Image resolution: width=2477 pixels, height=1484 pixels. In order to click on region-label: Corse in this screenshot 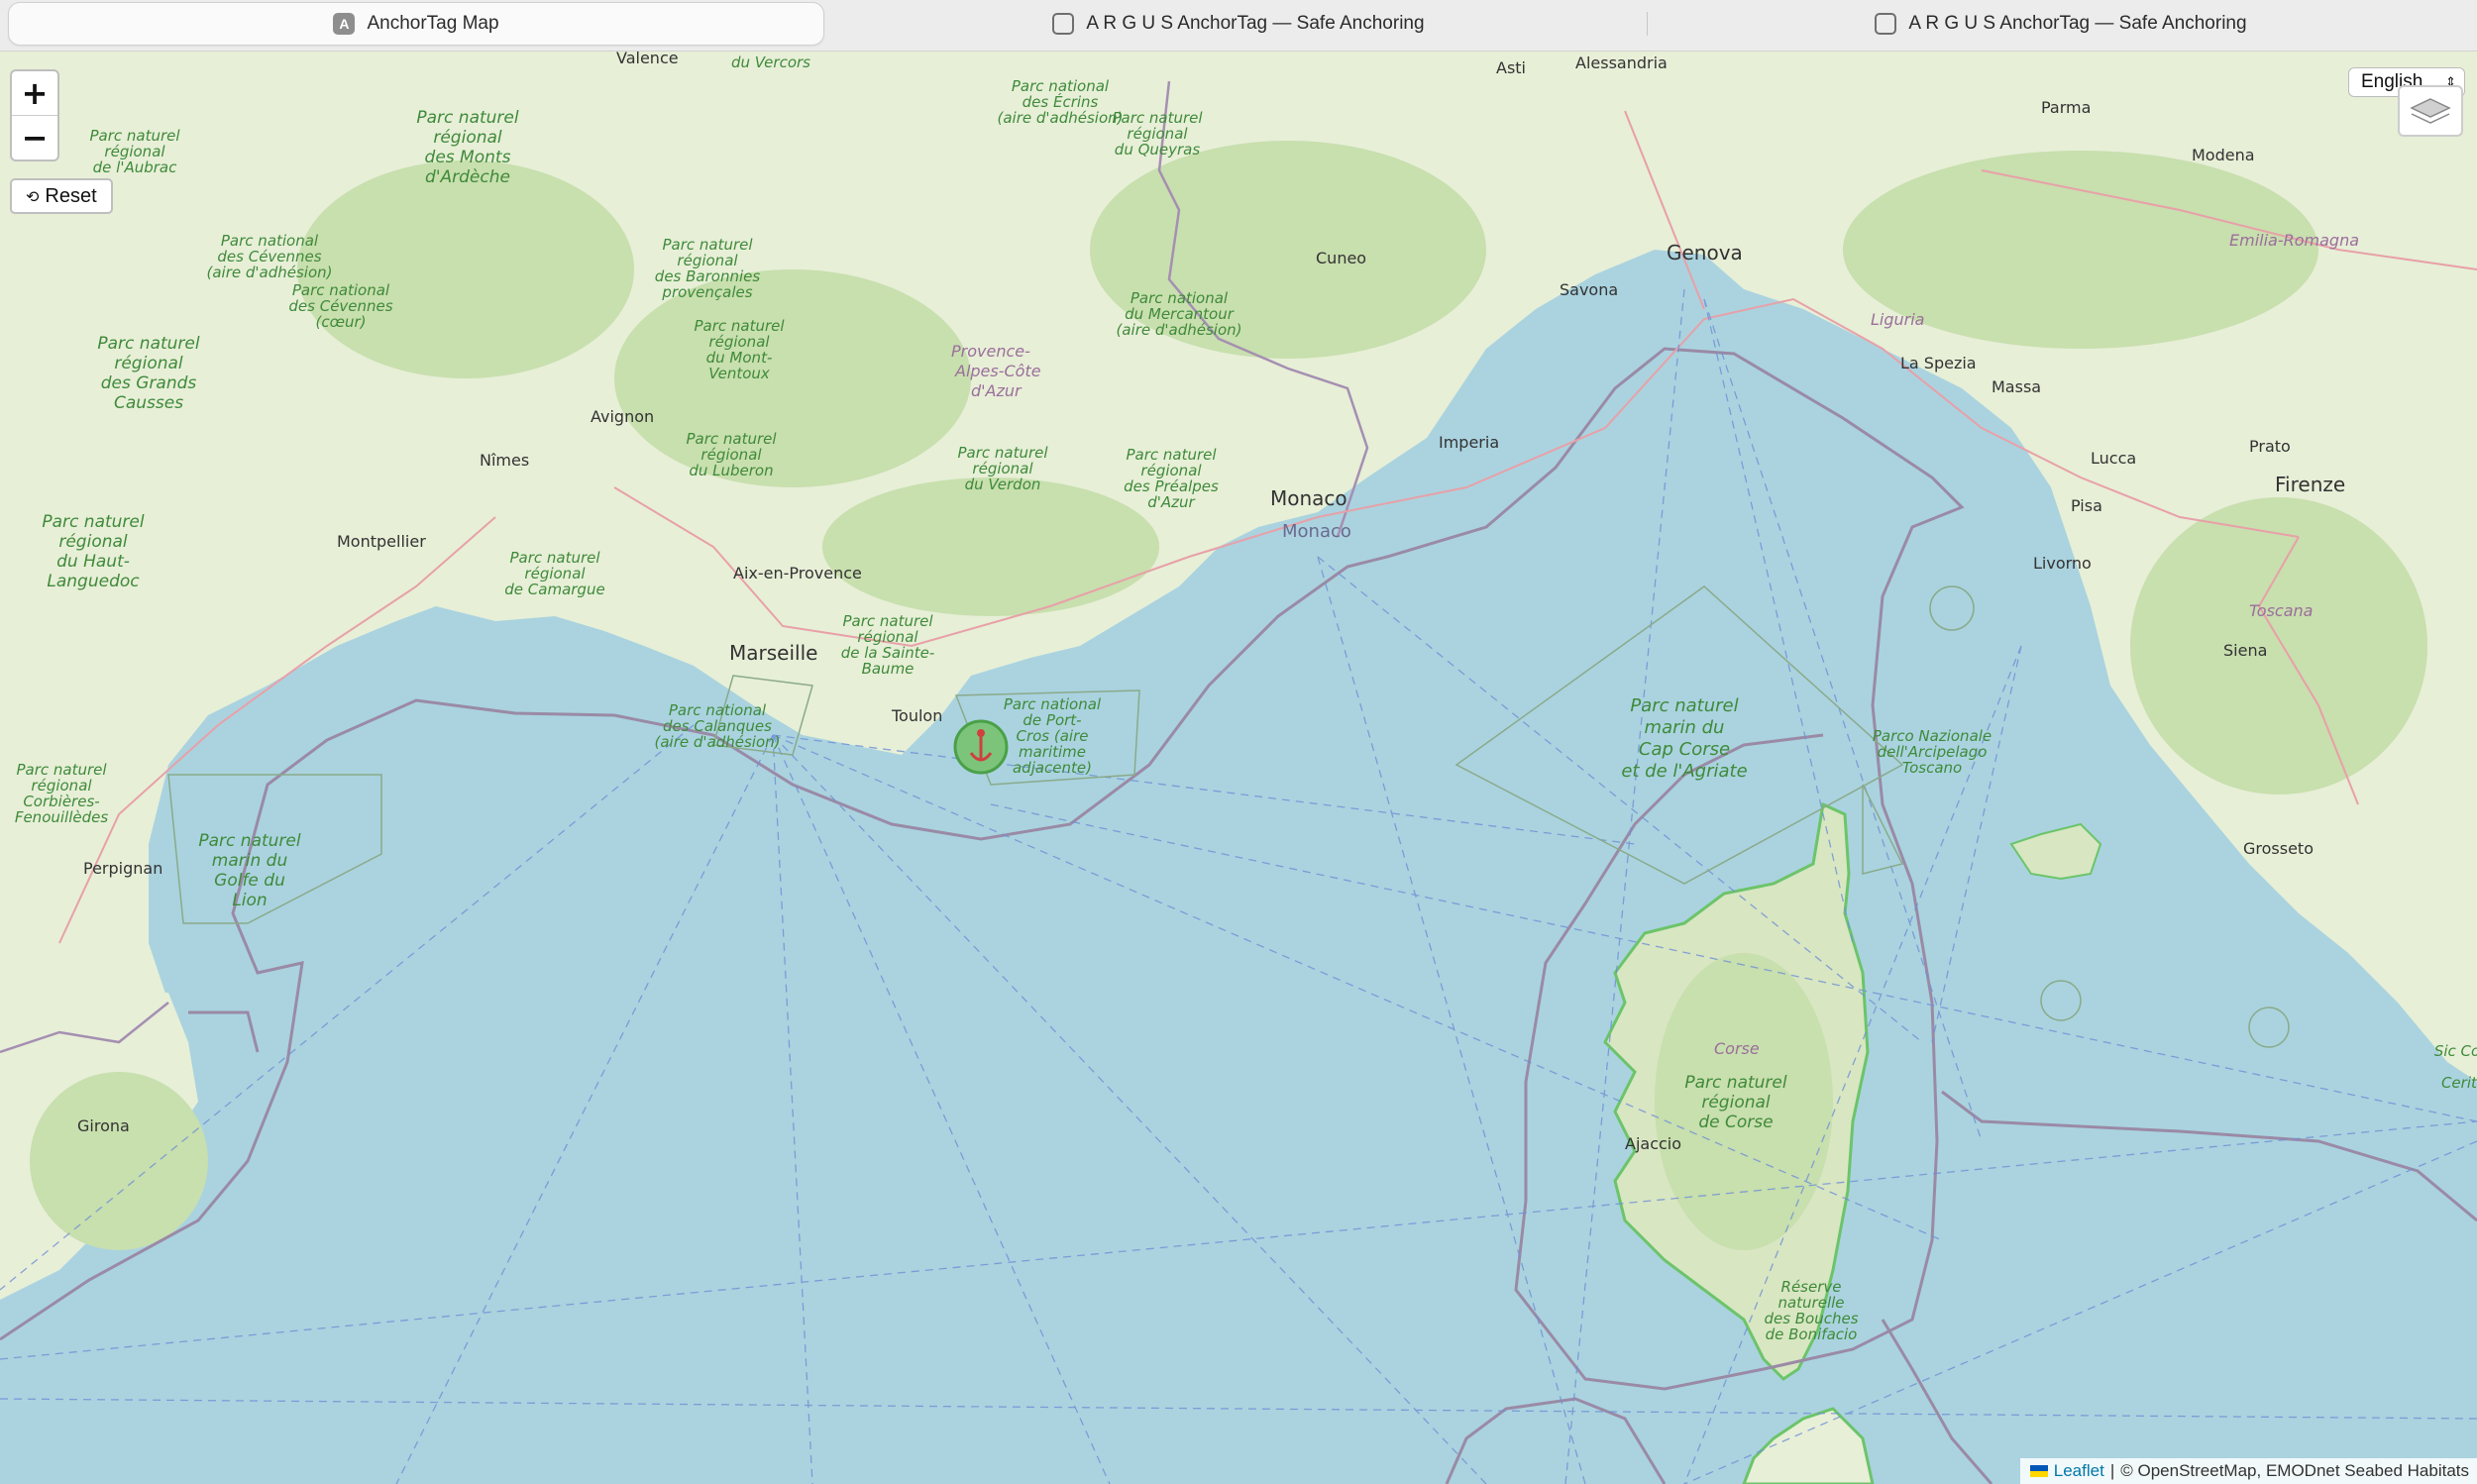, I will do `click(1737, 1049)`.